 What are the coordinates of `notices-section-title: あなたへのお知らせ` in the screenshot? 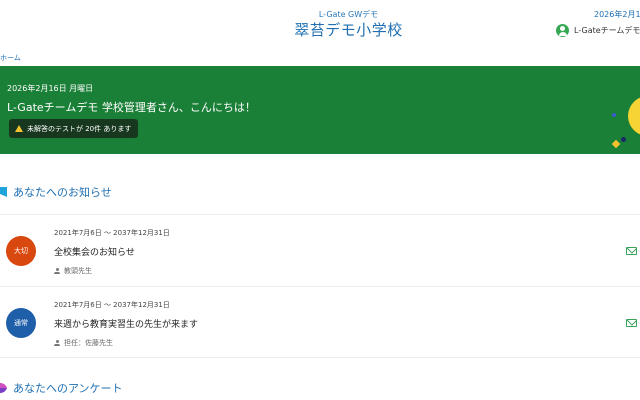 It's located at (56, 192).